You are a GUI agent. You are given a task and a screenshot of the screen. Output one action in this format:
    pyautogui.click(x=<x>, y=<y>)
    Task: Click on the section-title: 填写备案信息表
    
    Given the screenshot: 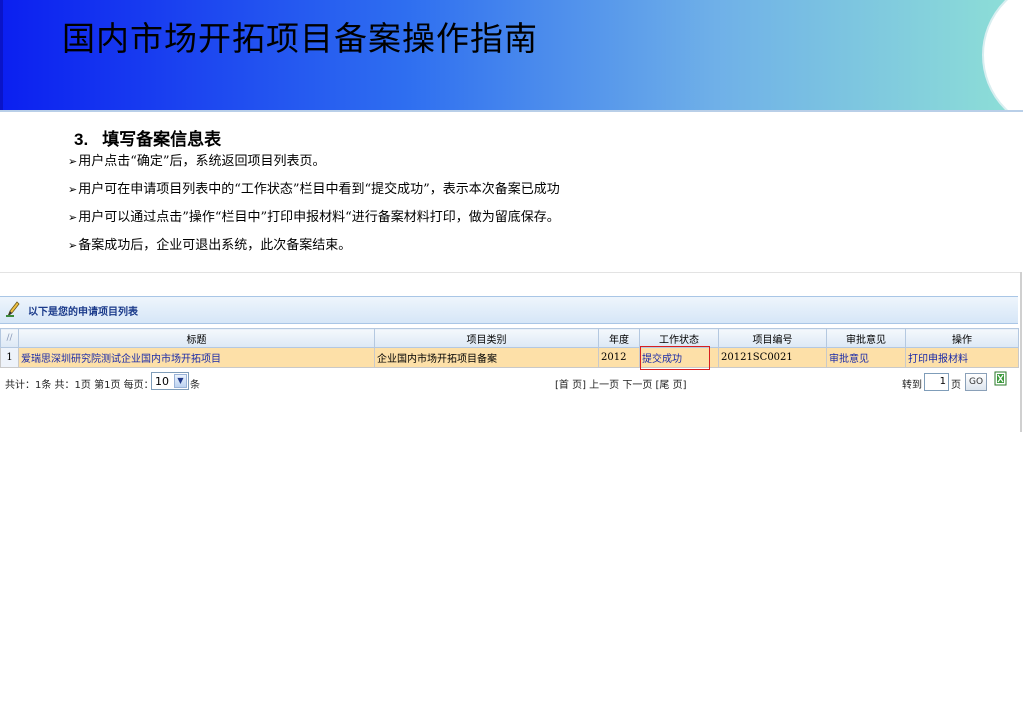 What is the action you would take?
    pyautogui.click(x=162, y=140)
    